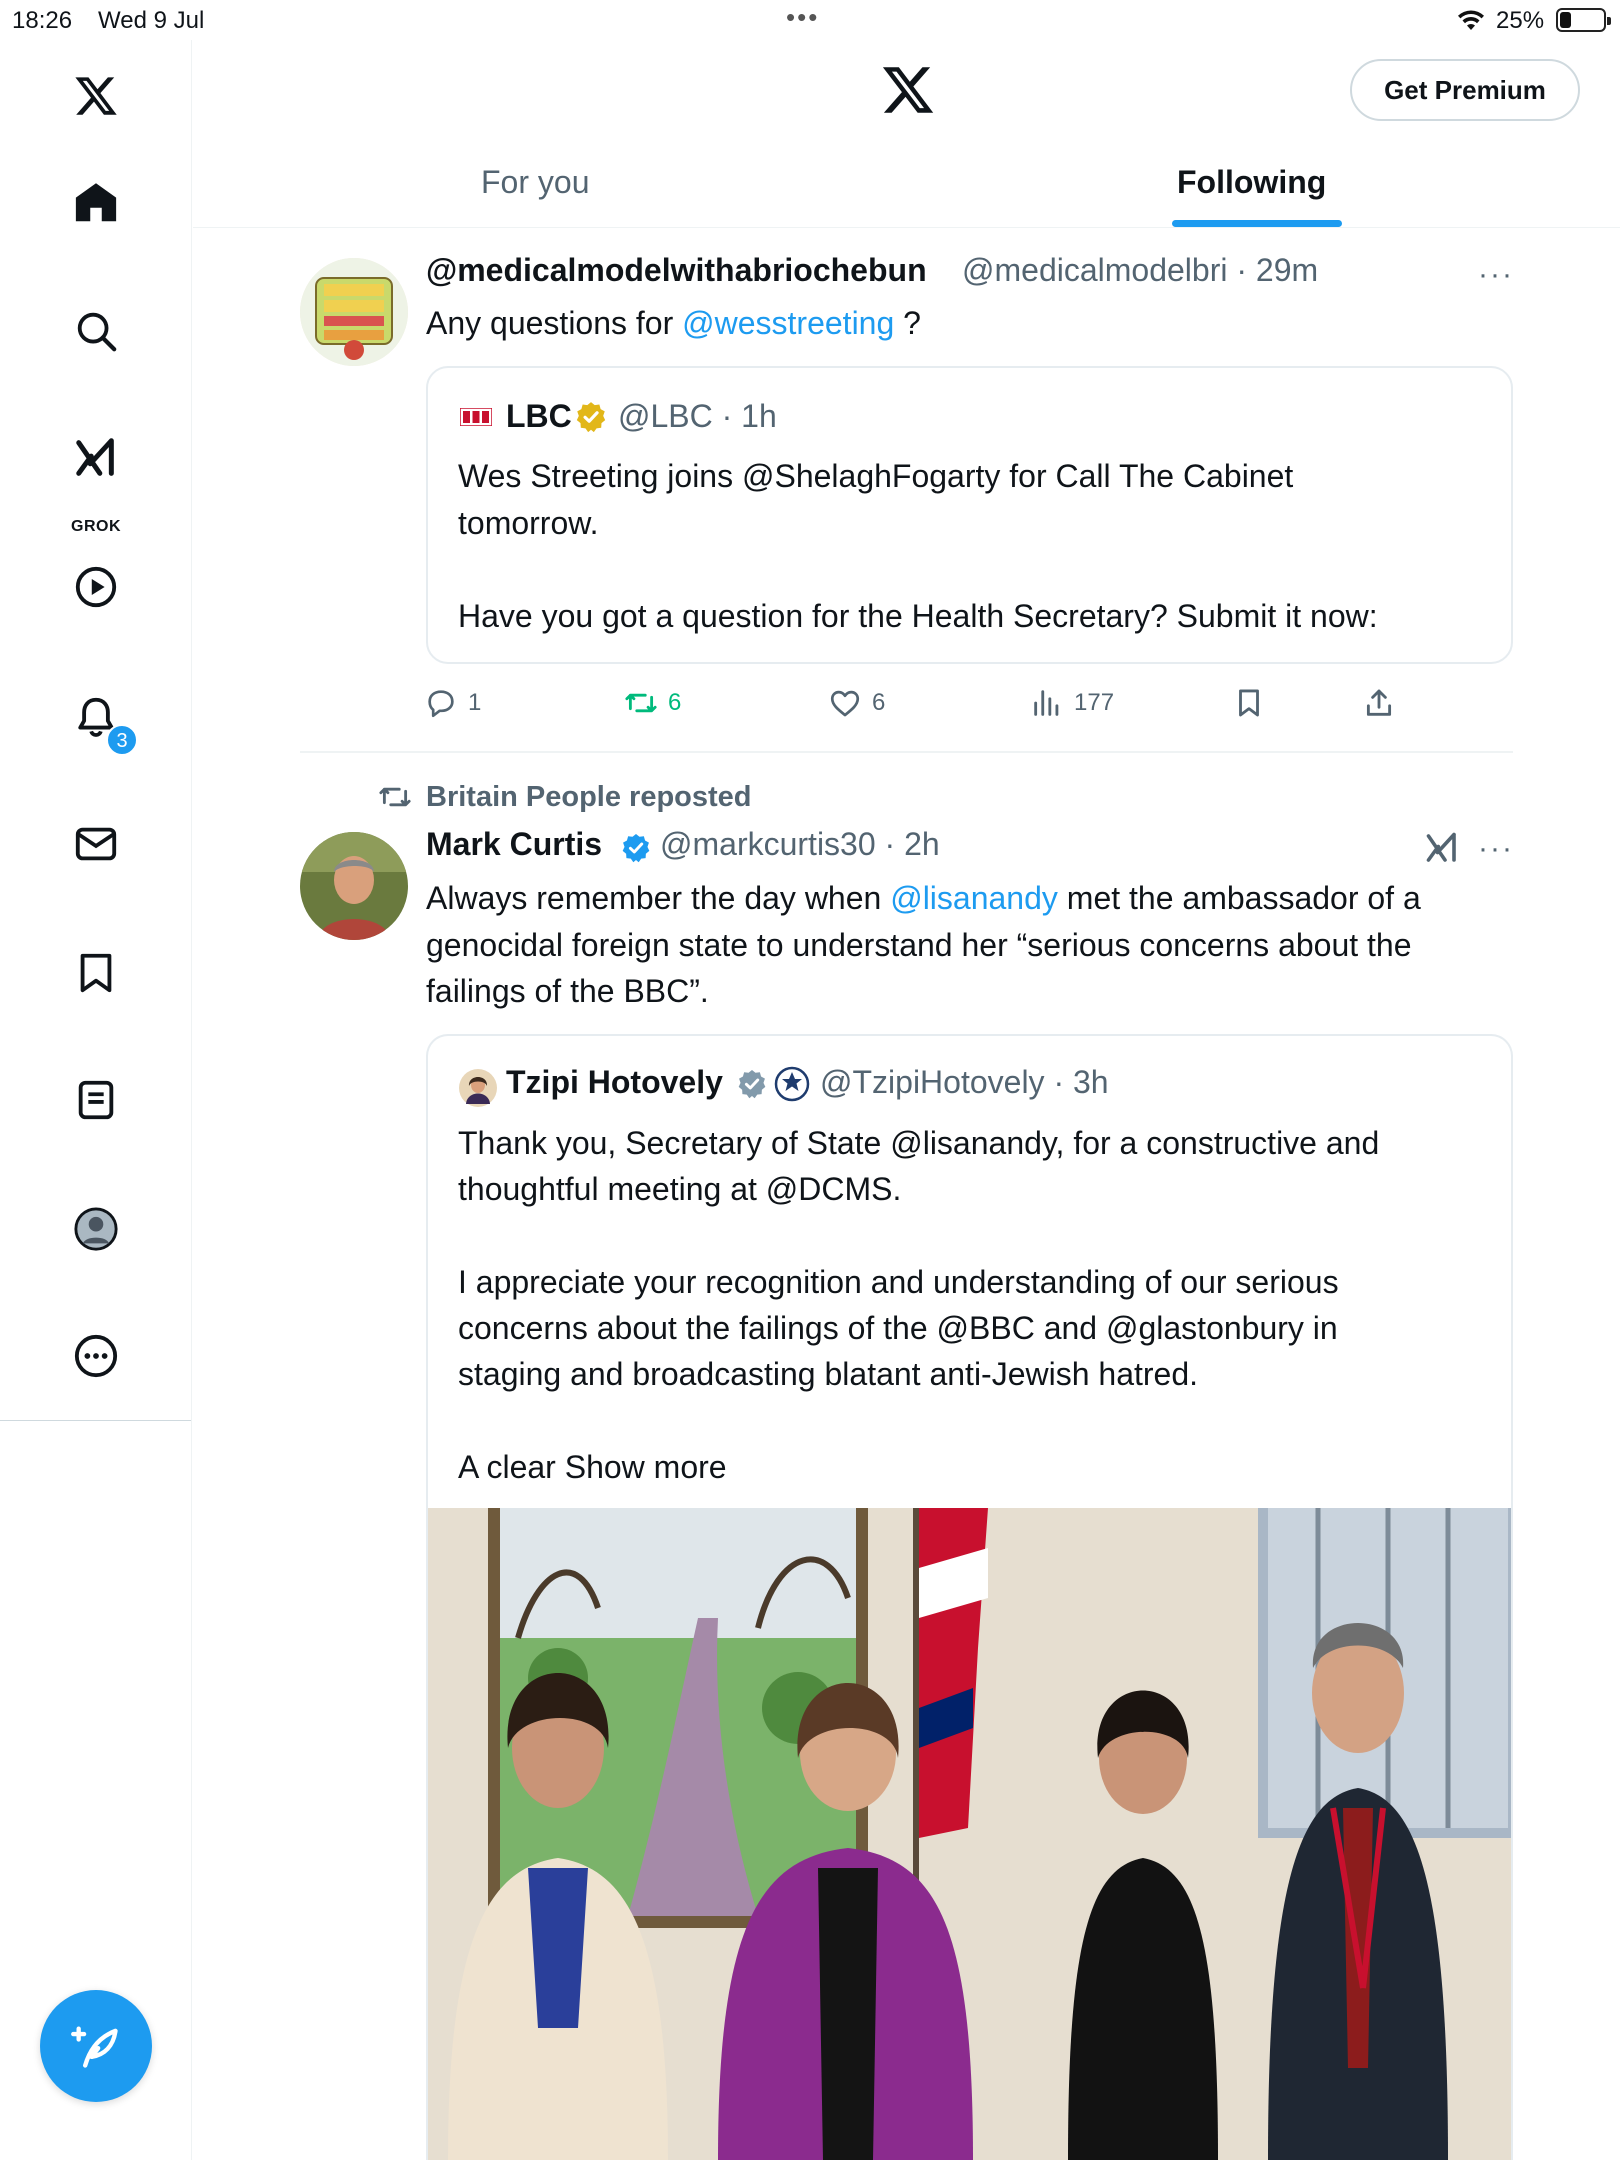 The width and height of the screenshot is (1620, 2160). I want to click on compose-button, so click(96, 2046).